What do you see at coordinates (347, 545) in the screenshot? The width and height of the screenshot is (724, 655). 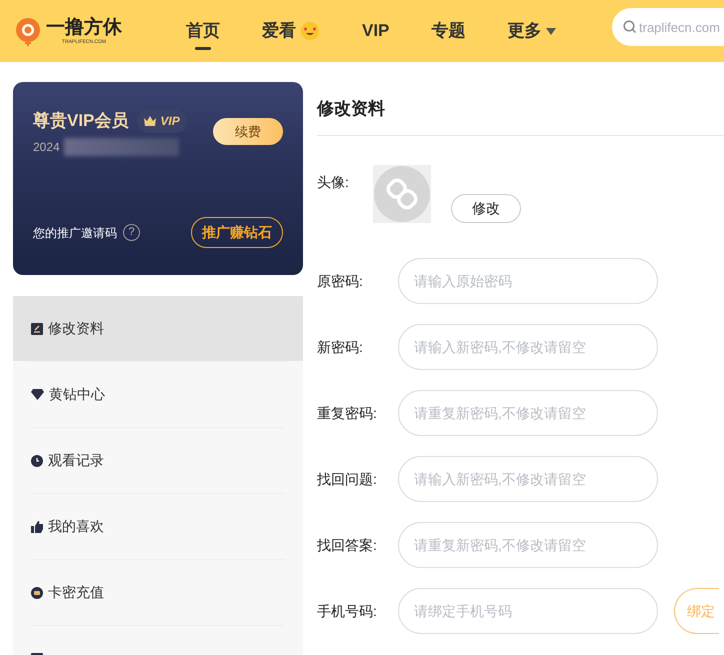 I see `field-label: 找回答案:` at bounding box center [347, 545].